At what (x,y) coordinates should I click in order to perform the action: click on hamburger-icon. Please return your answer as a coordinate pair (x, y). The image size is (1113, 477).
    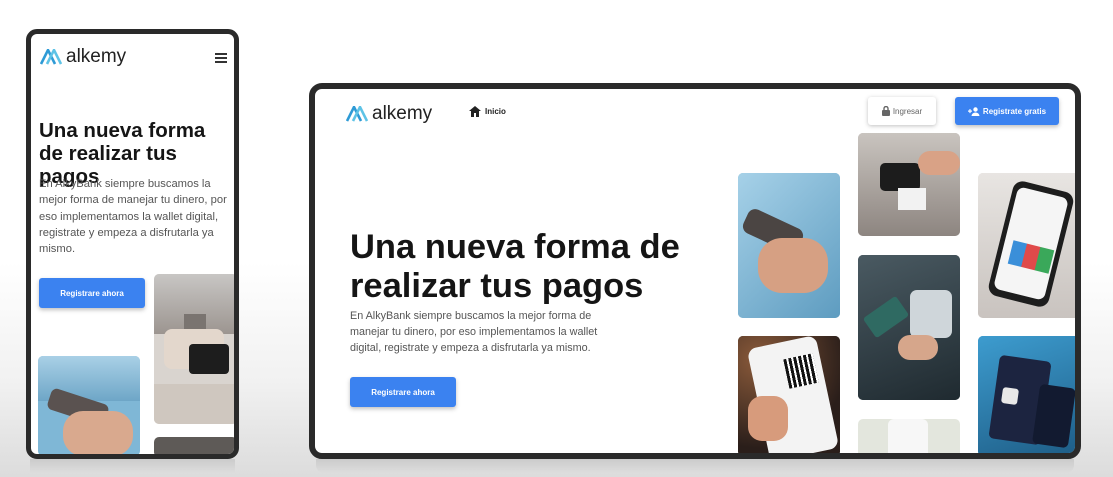
    Looking at the image, I should click on (221, 58).